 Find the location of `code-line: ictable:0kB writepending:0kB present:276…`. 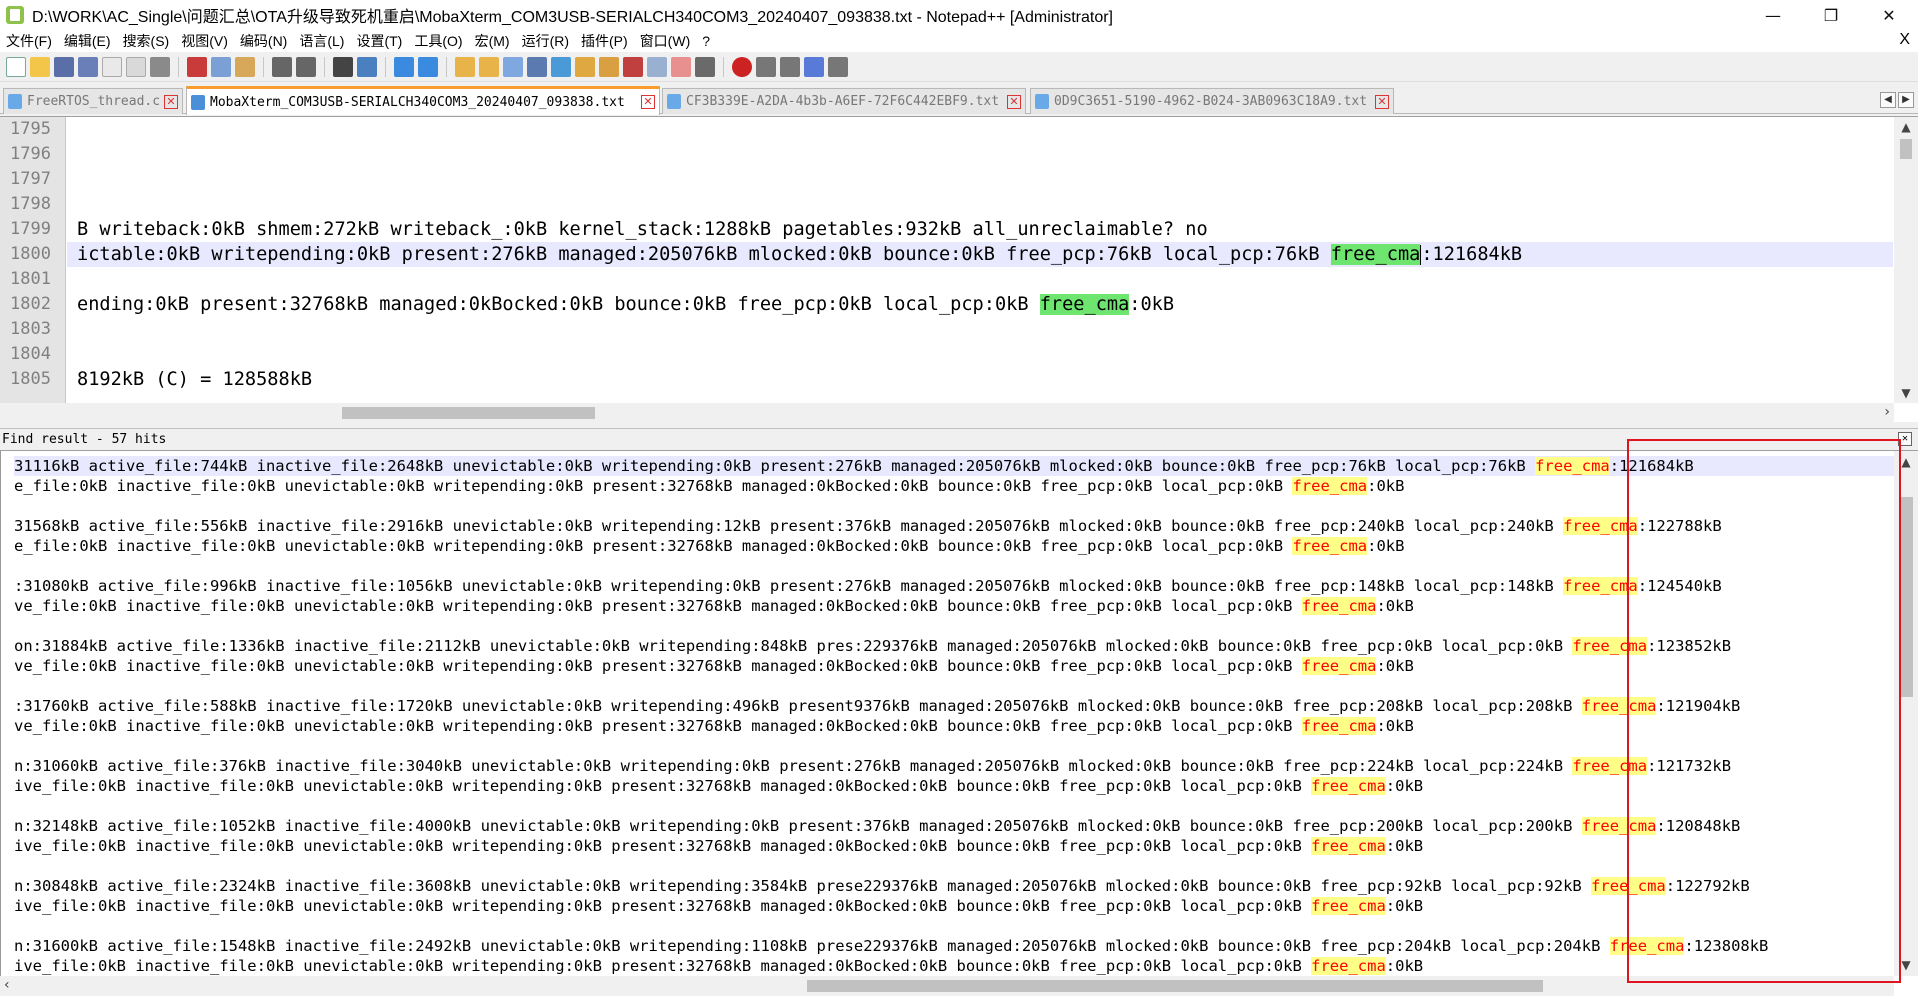

code-line: ictable:0kB writepending:0kB present:276… is located at coordinates (980, 254).